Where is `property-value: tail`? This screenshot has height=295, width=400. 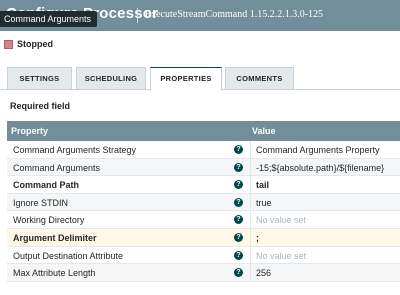 property-value: tail is located at coordinates (262, 185).